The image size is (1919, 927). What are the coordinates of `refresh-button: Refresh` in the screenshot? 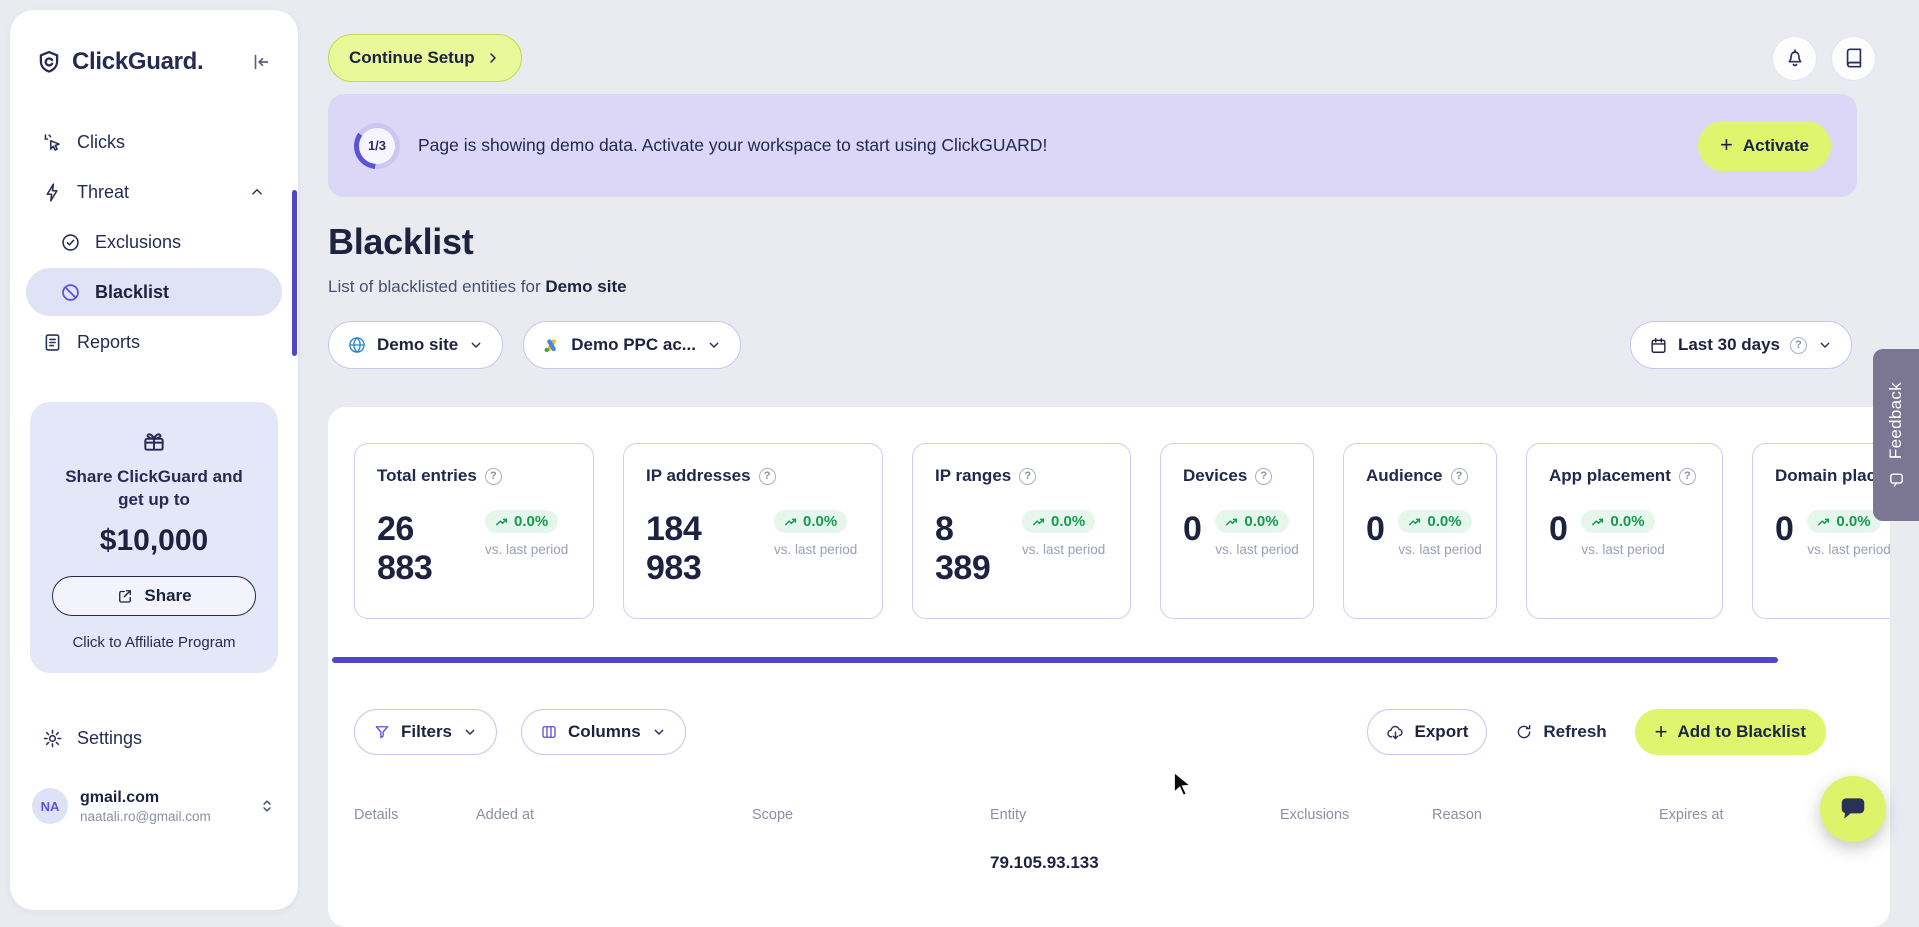 It's located at (1560, 732).